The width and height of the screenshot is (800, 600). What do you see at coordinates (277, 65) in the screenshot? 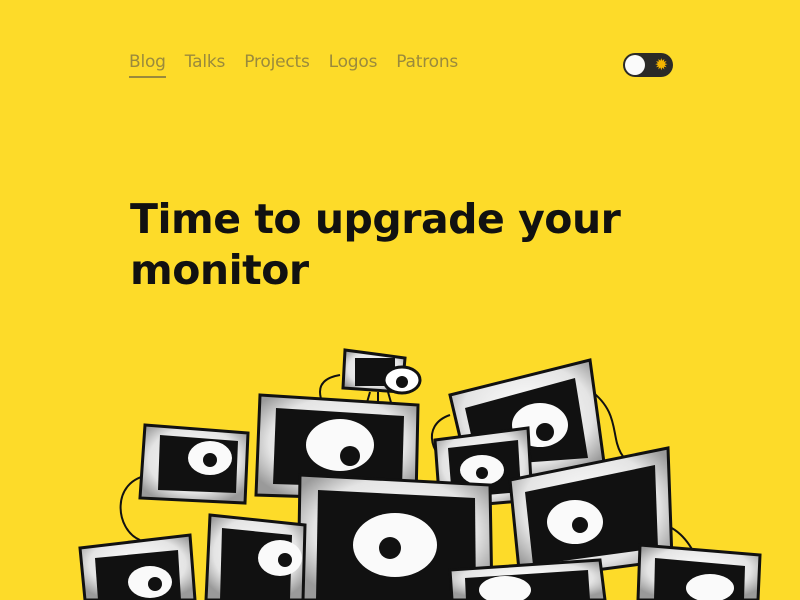
I see `nav-link-projects: Projects` at bounding box center [277, 65].